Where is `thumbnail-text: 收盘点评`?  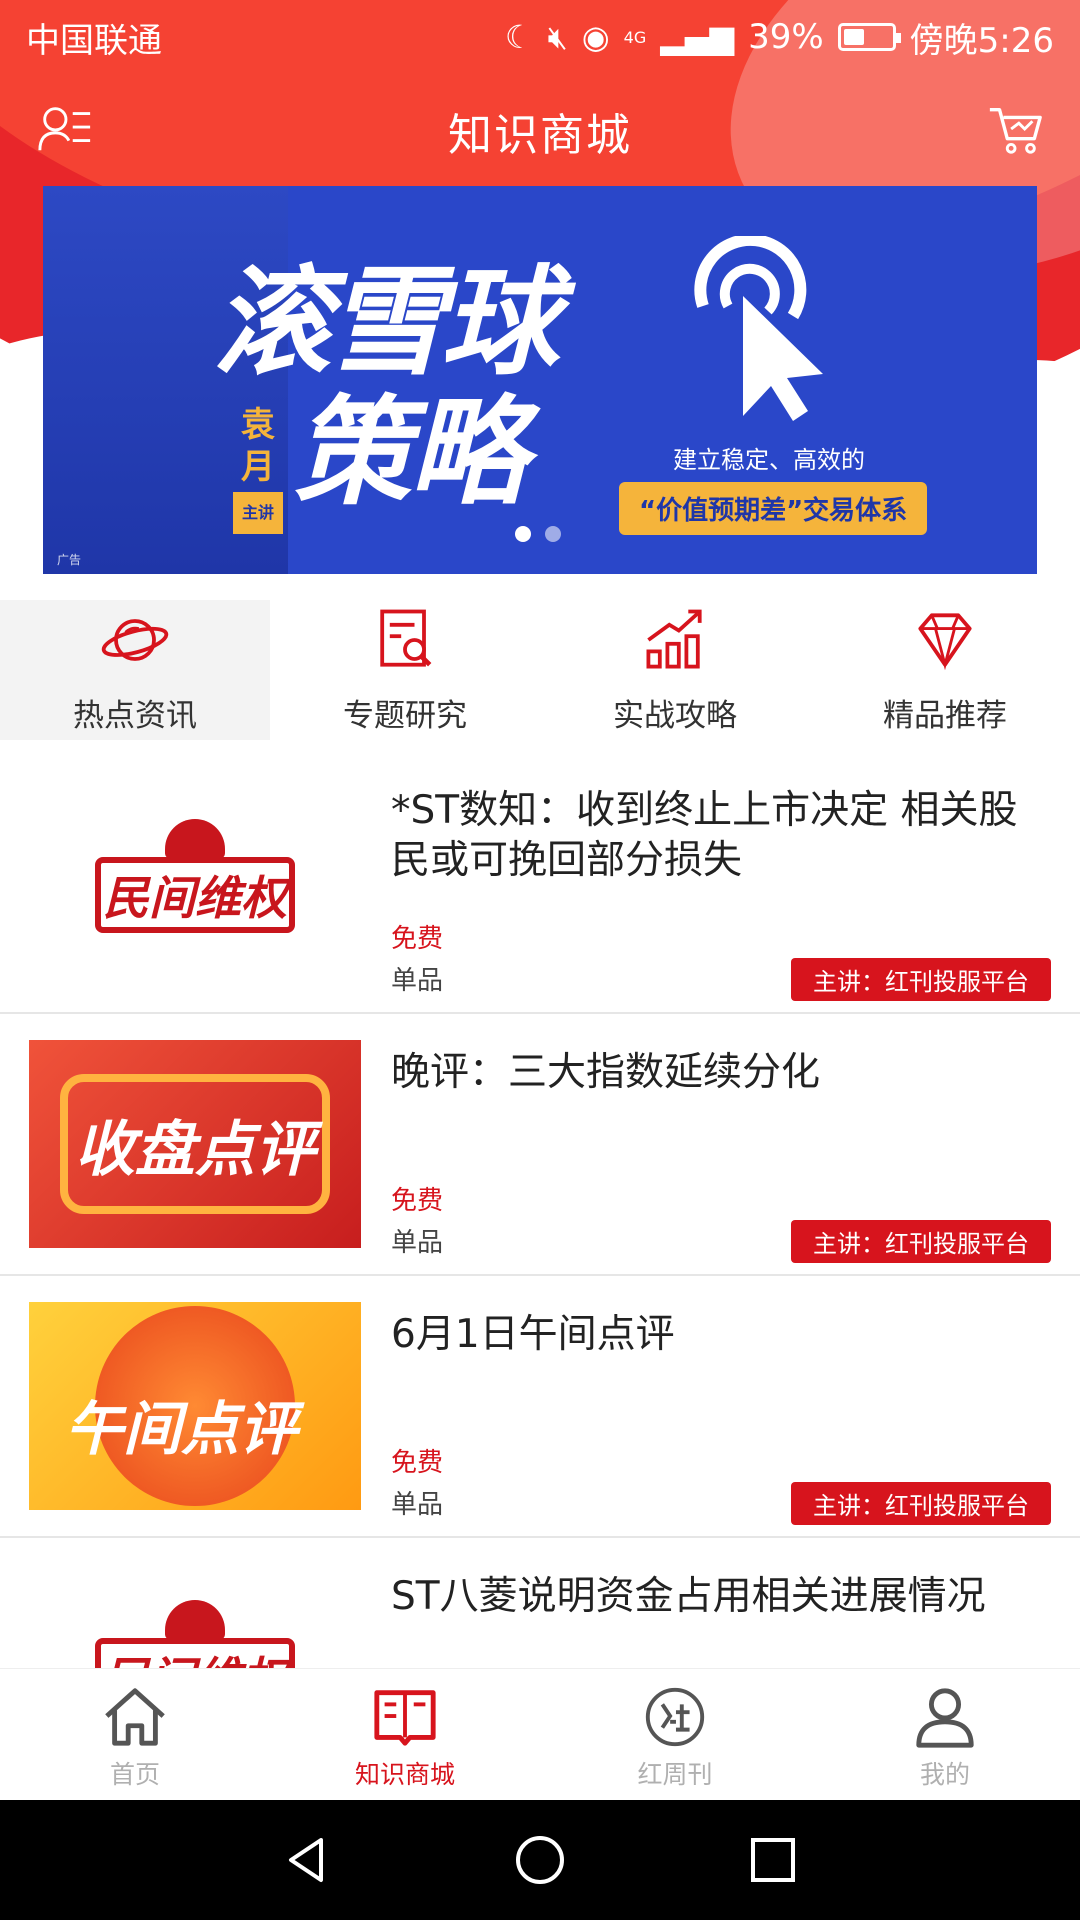 thumbnail-text: 收盘点评 is located at coordinates (195, 1149).